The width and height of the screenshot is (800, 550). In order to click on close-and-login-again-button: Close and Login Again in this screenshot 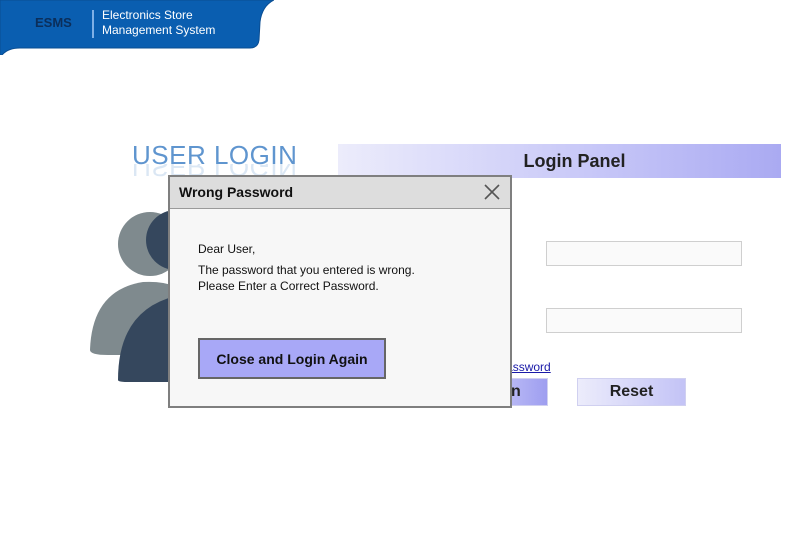, I will do `click(292, 358)`.